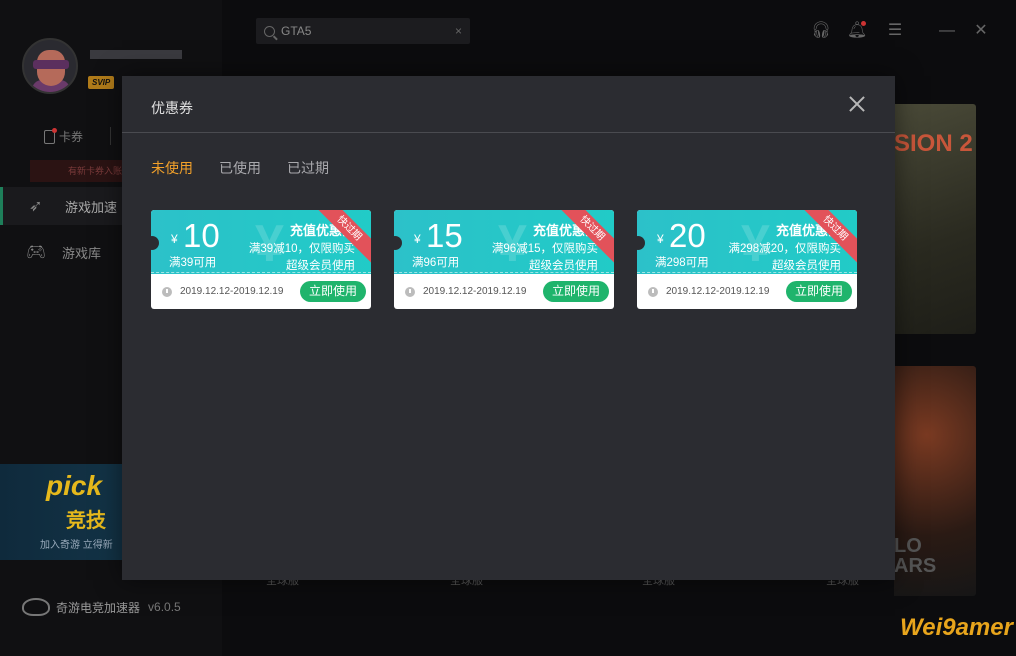 The image size is (1016, 656). I want to click on site-watermark: Wei9amer, so click(956, 627).